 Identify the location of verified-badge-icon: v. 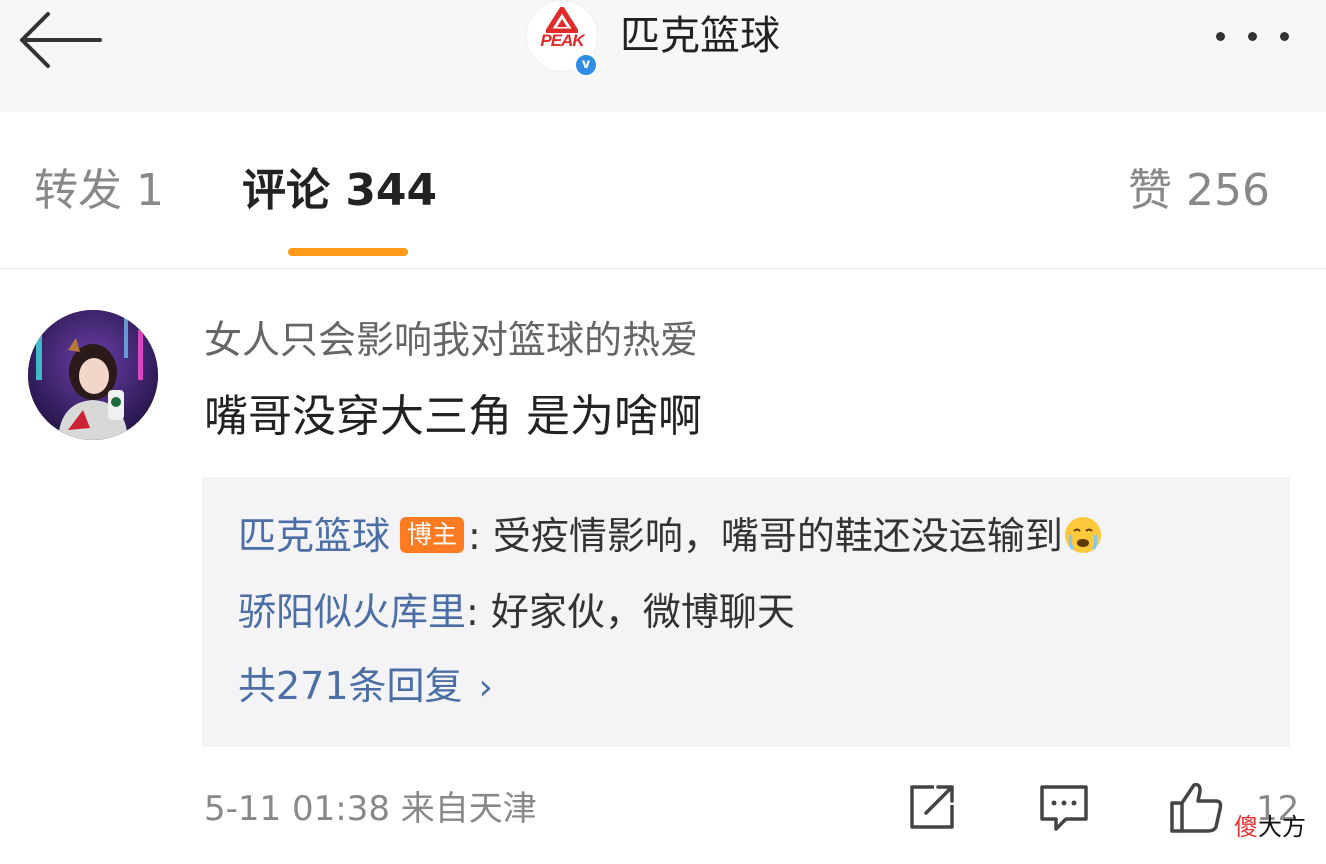
(586, 65).